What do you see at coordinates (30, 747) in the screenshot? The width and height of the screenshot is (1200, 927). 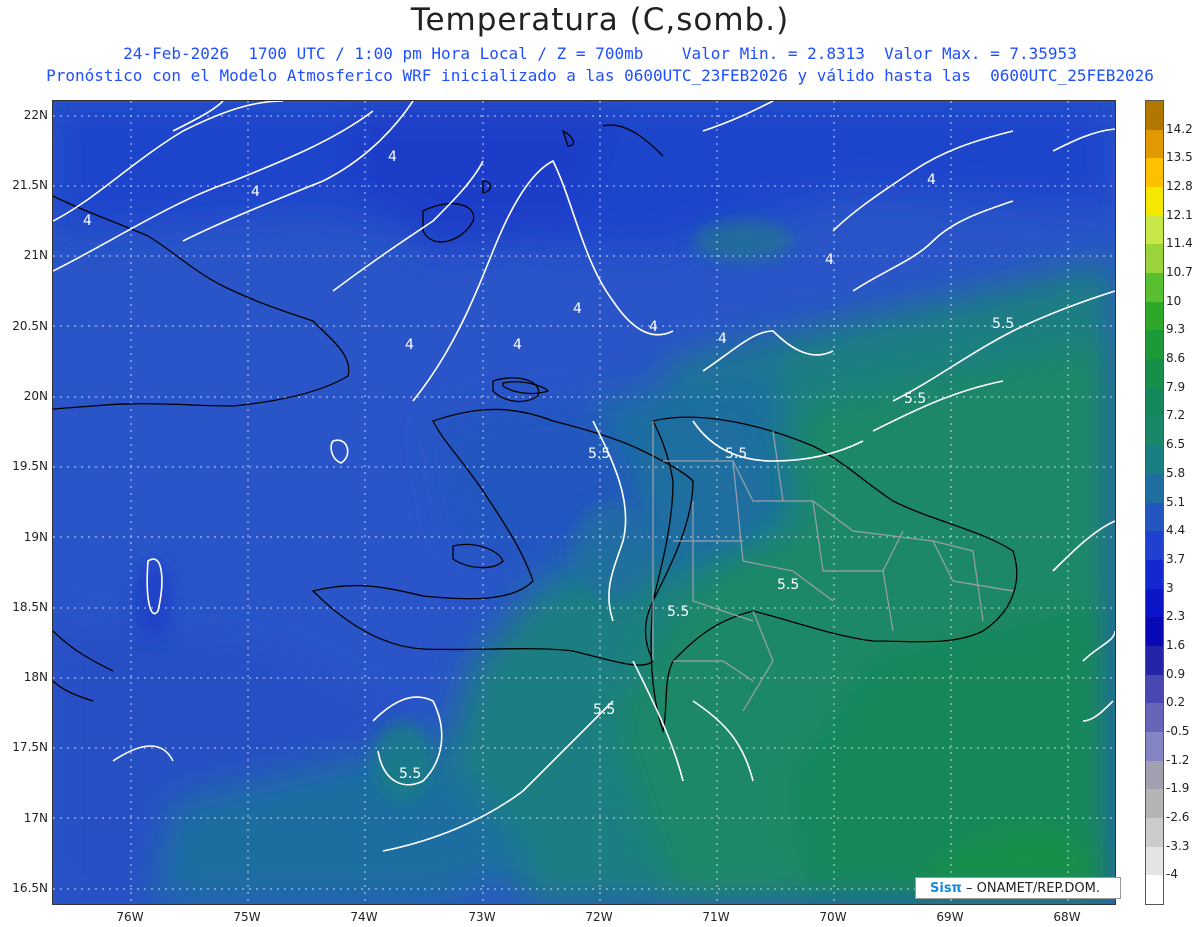 I see `lat-label: 17.5N` at bounding box center [30, 747].